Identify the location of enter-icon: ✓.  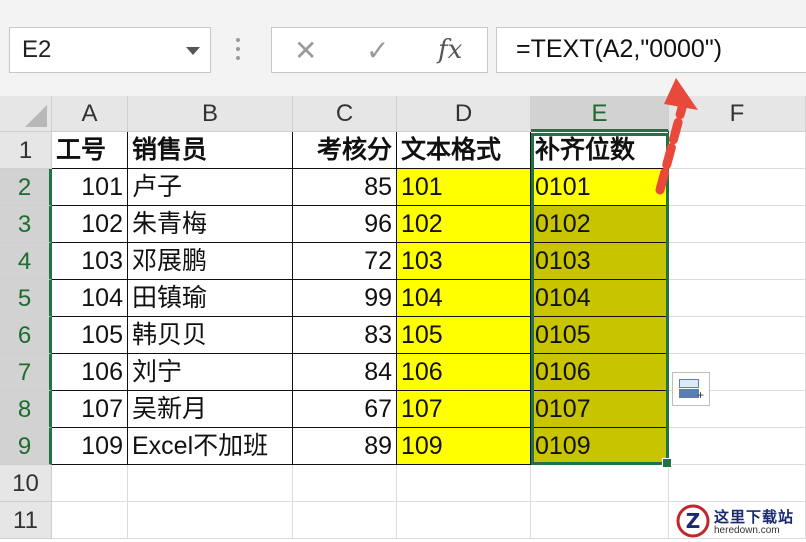
(377, 50).